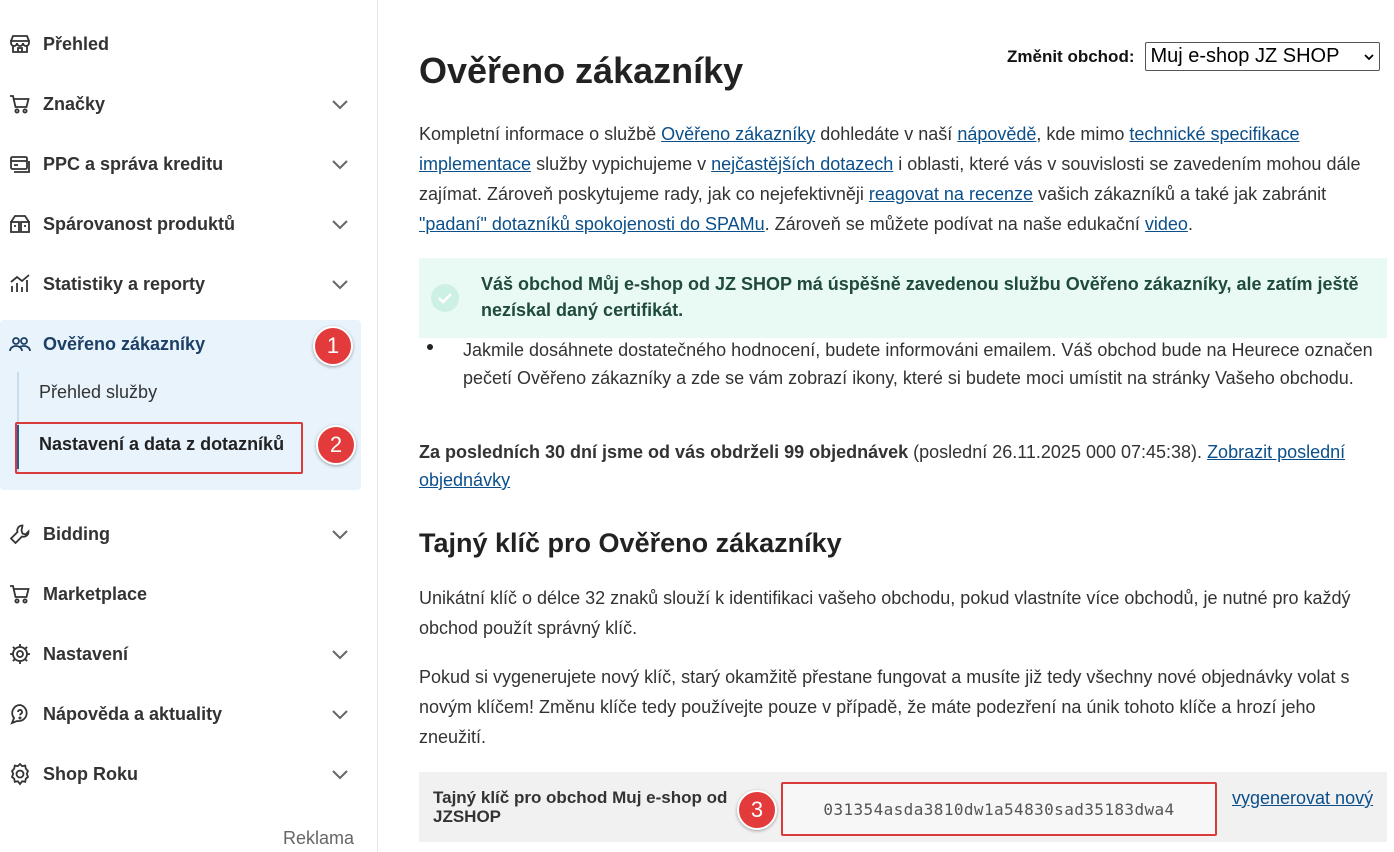  I want to click on link-padani-do-spamu: "padaní" dotazníků spokojenosti do SPAMu, so click(592, 224).